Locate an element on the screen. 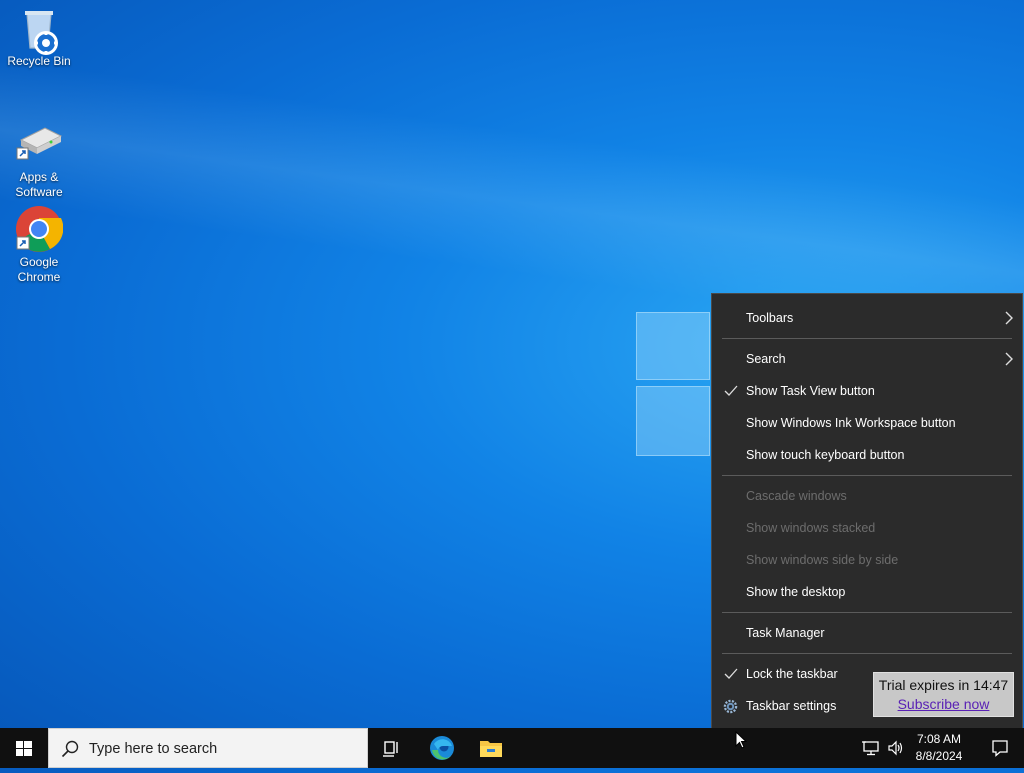 The image size is (1024, 773). notification-icon is located at coordinates (1000, 748).